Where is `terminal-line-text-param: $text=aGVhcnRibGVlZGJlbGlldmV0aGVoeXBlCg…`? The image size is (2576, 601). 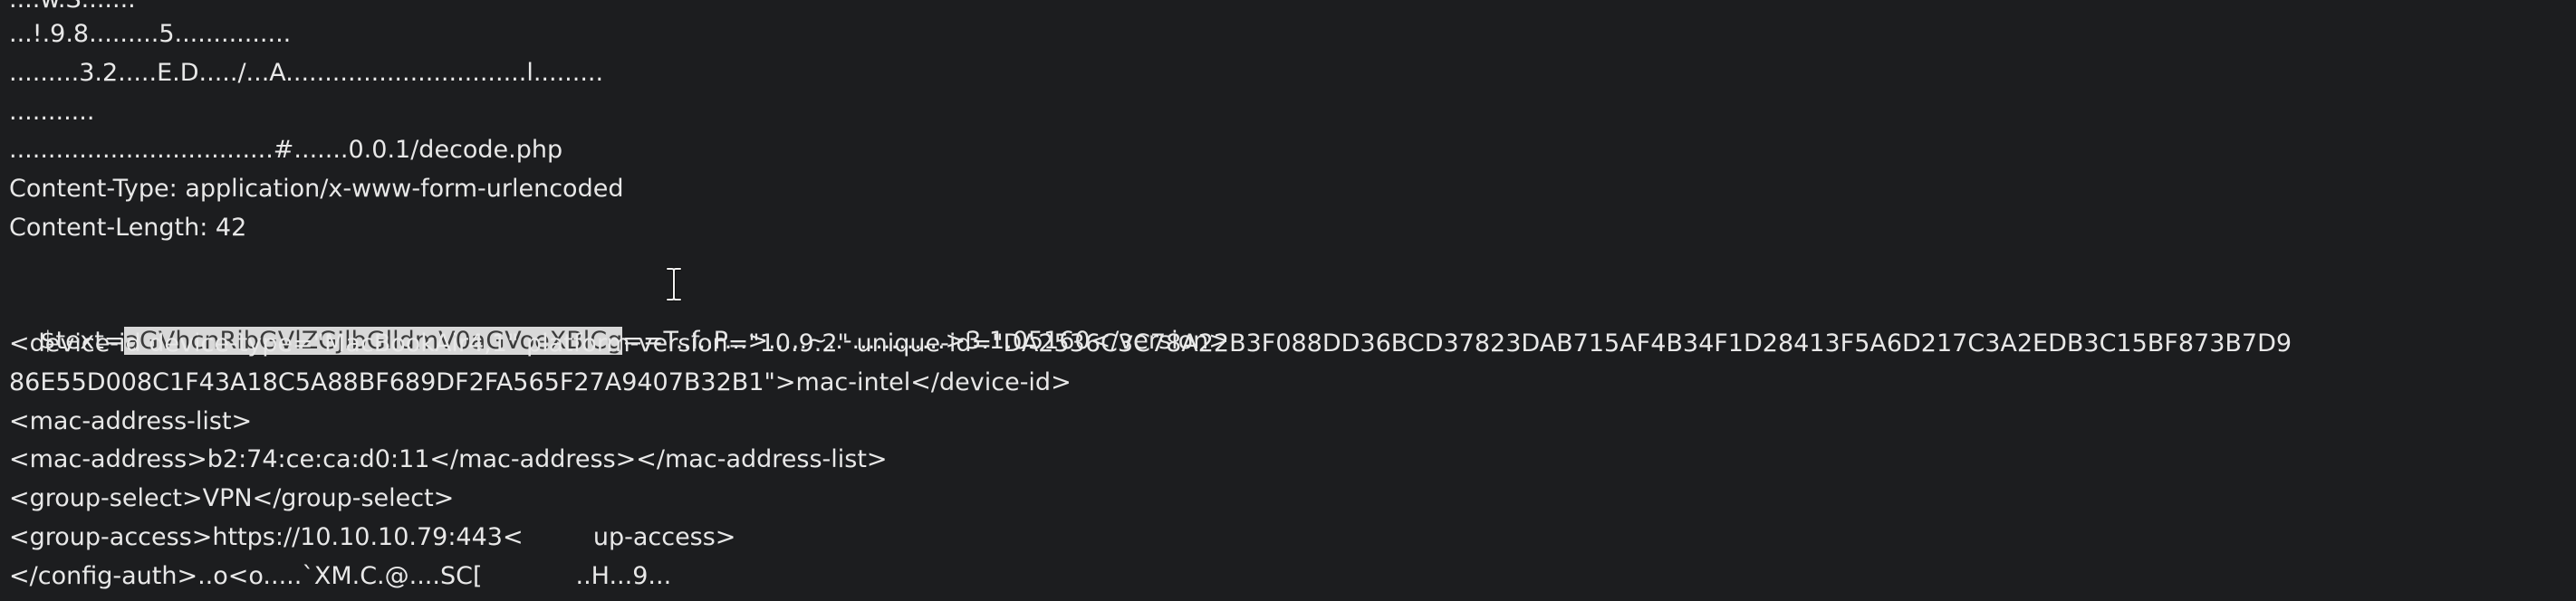 terminal-line-text-param: $text=aGVhcnRibGVlZGJlbGlldmV0aGVoeXBlCg… is located at coordinates (619, 321).